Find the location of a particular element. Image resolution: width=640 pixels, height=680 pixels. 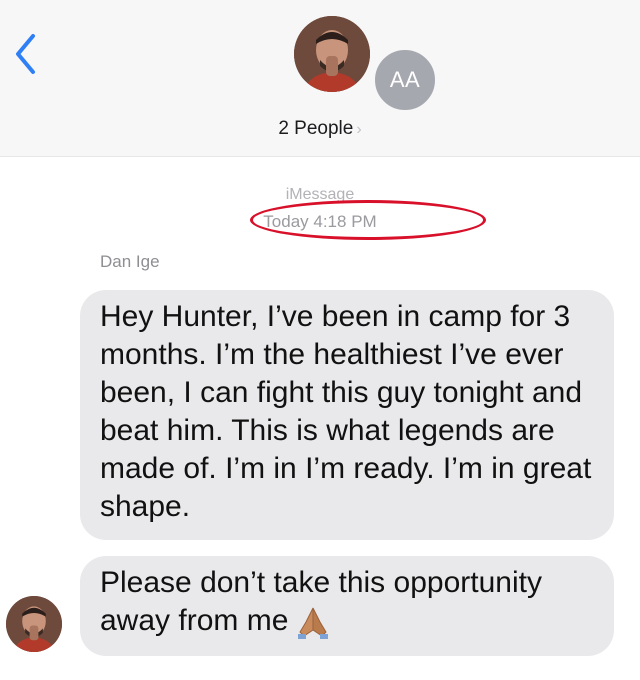

group-member-avatar: AA is located at coordinates (405, 80).